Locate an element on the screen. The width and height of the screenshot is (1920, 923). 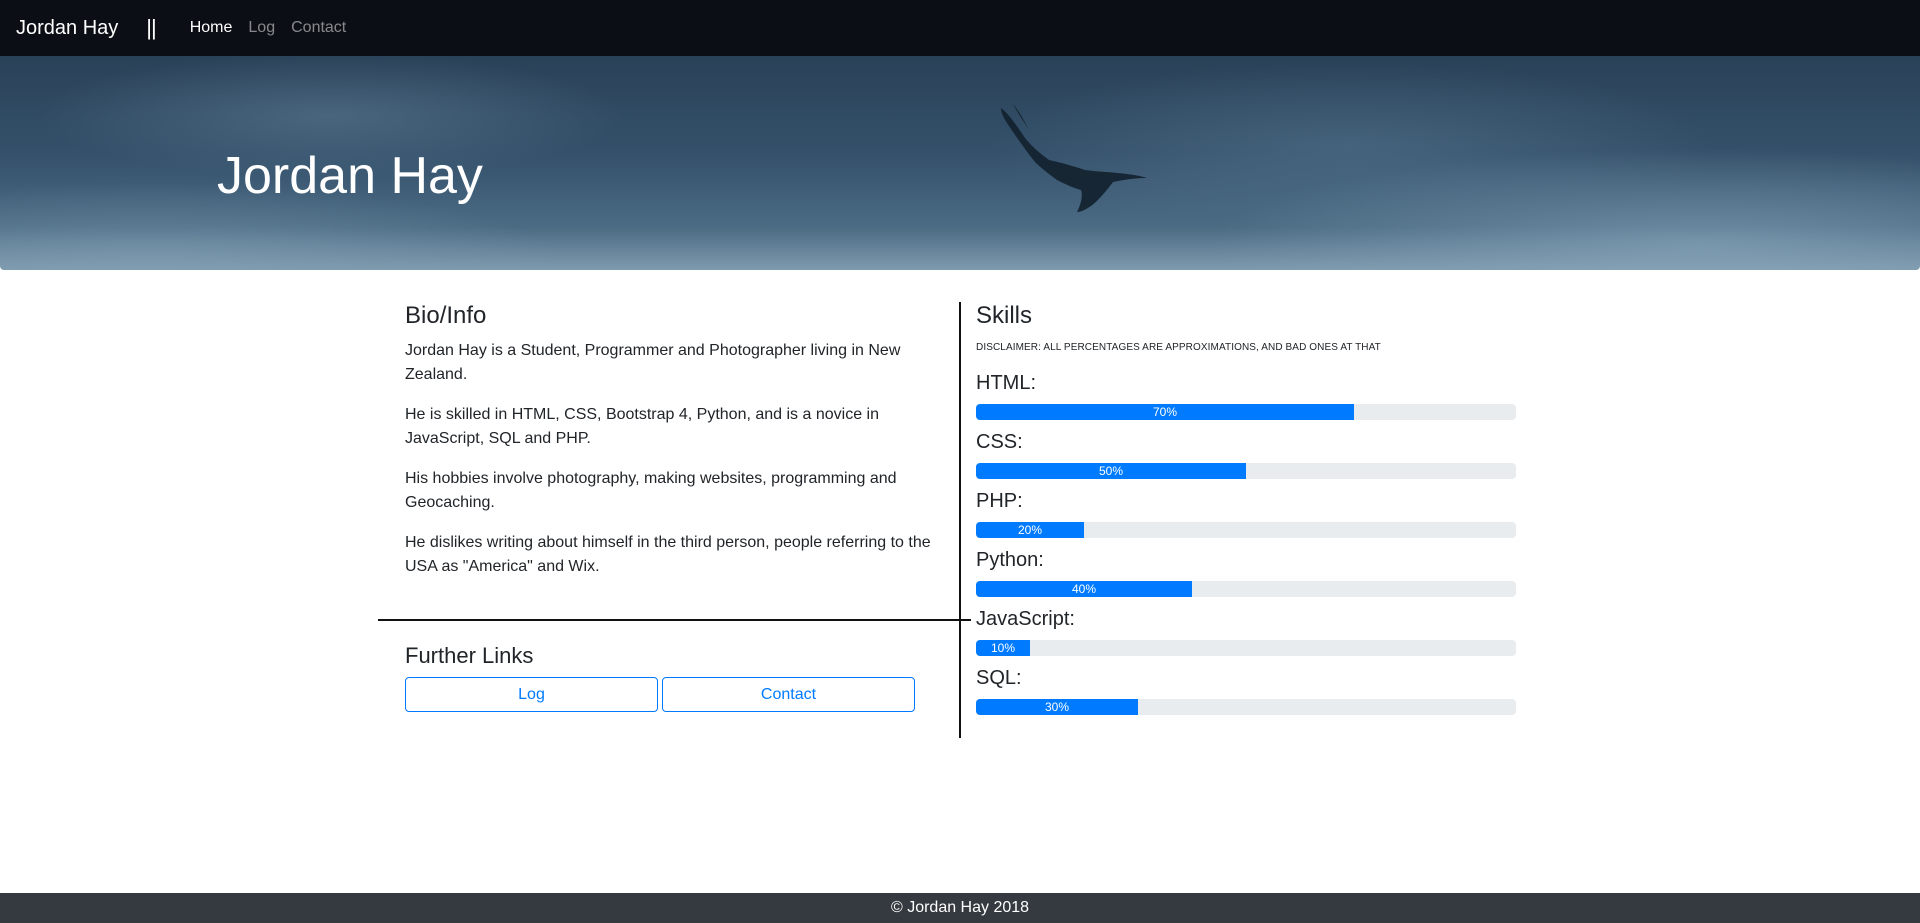
skill-label: HTML: is located at coordinates (1006, 383).